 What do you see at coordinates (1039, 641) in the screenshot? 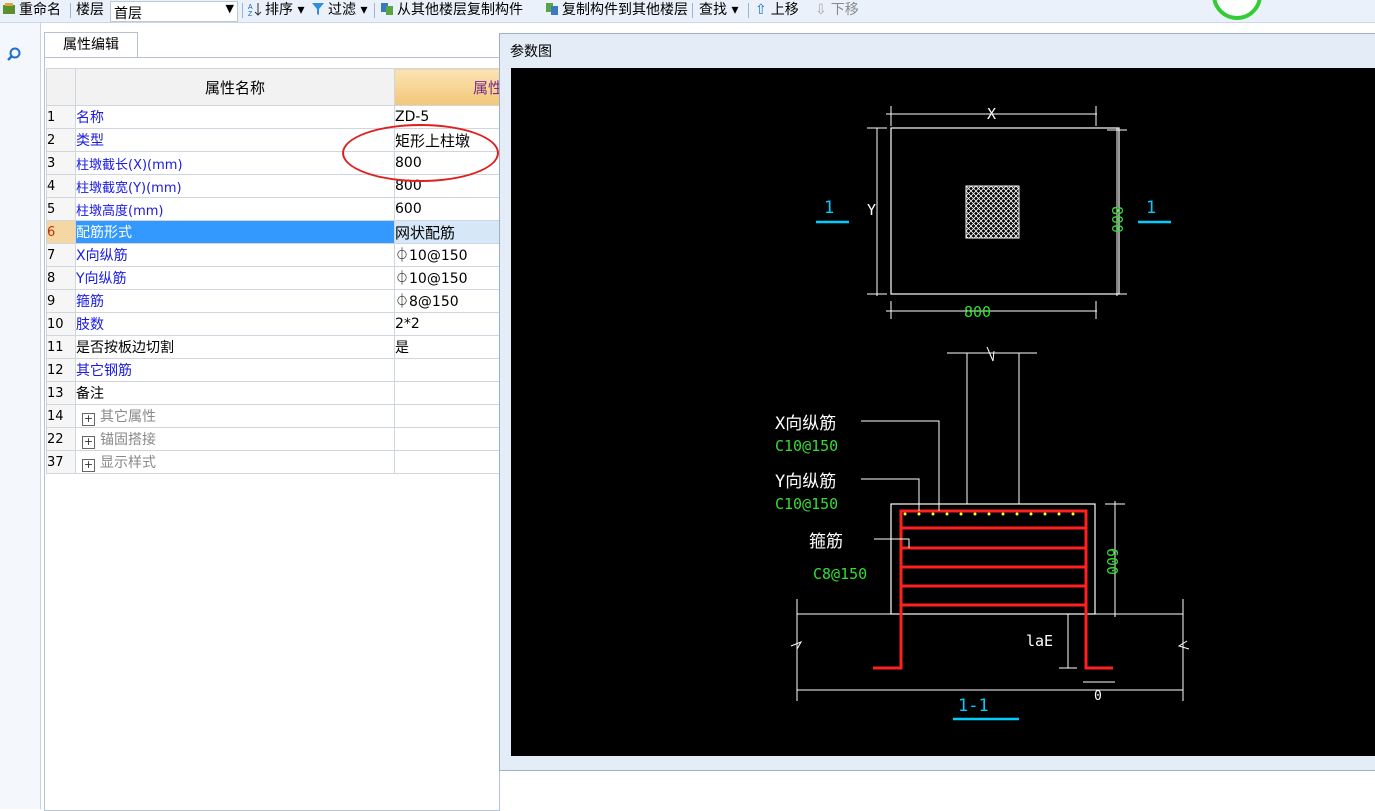
I see `lae-label: laE` at bounding box center [1039, 641].